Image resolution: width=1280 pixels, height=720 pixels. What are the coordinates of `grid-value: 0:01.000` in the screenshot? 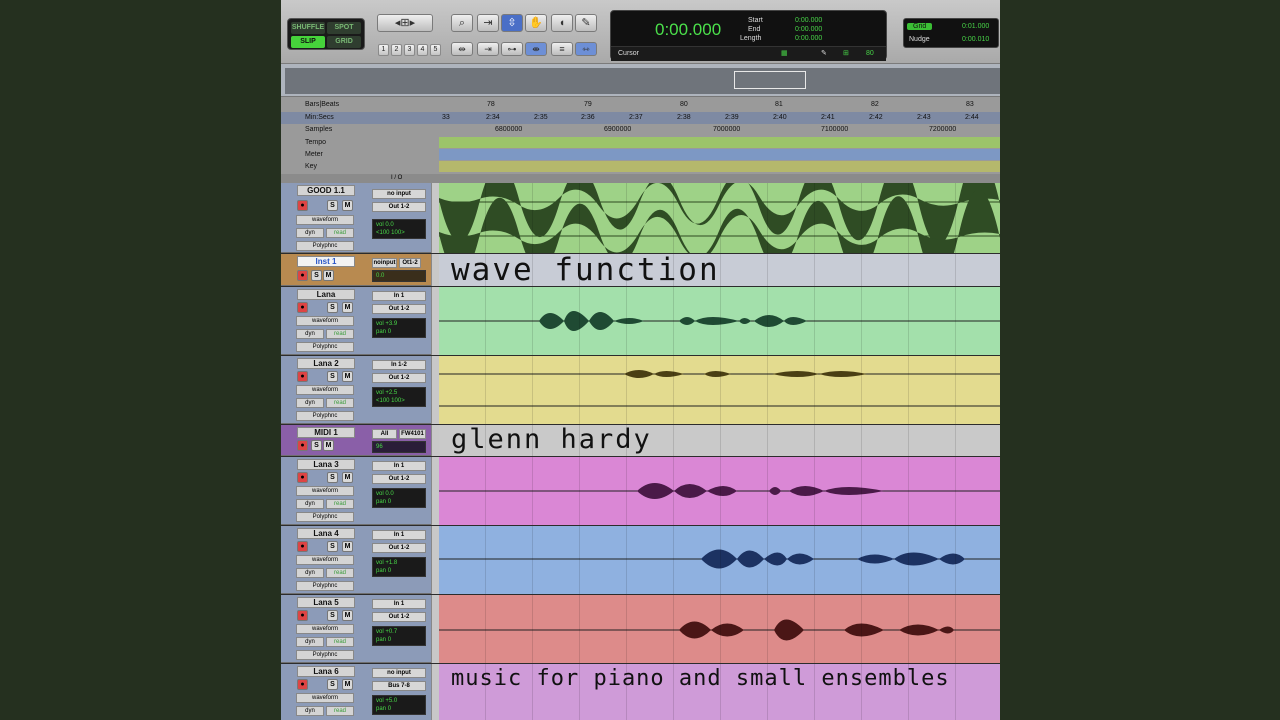 It's located at (975, 26).